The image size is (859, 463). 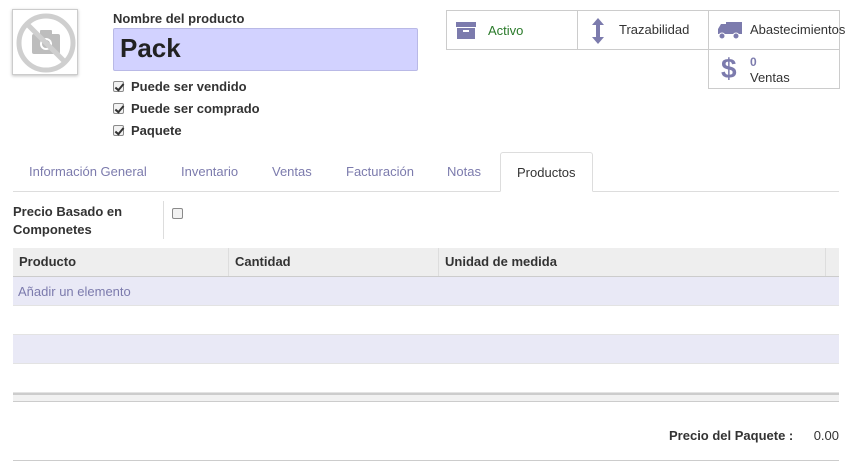 I want to click on add-line-row: Añadir un elemento, so click(x=426, y=291).